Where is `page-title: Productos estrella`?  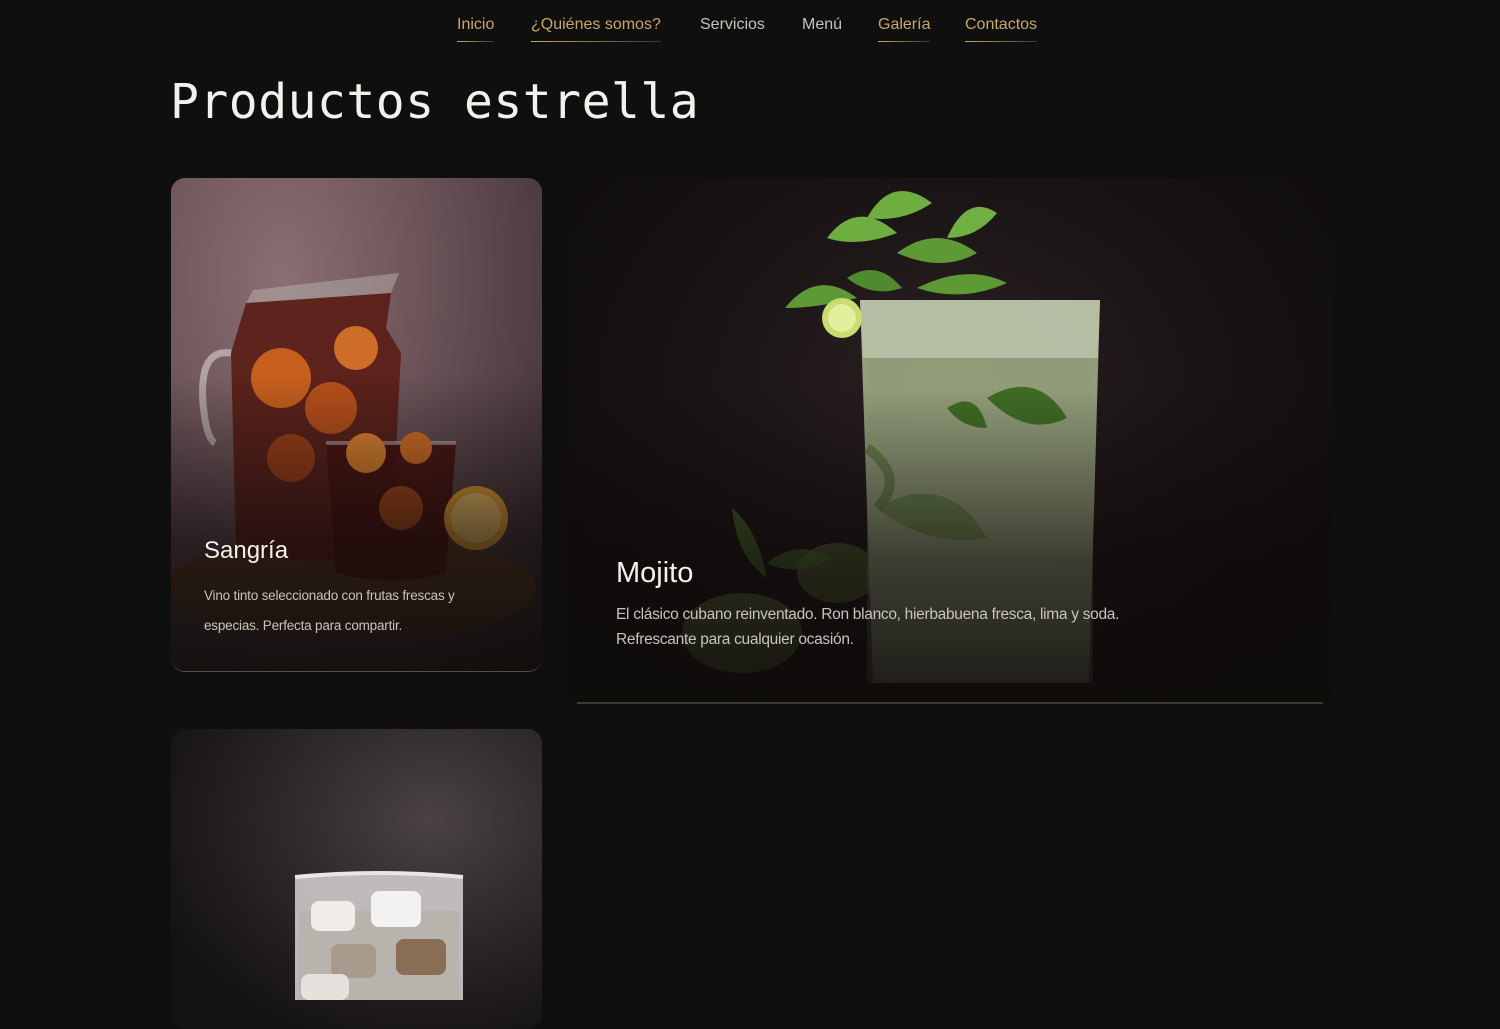
page-title: Productos estrella is located at coordinates (435, 102).